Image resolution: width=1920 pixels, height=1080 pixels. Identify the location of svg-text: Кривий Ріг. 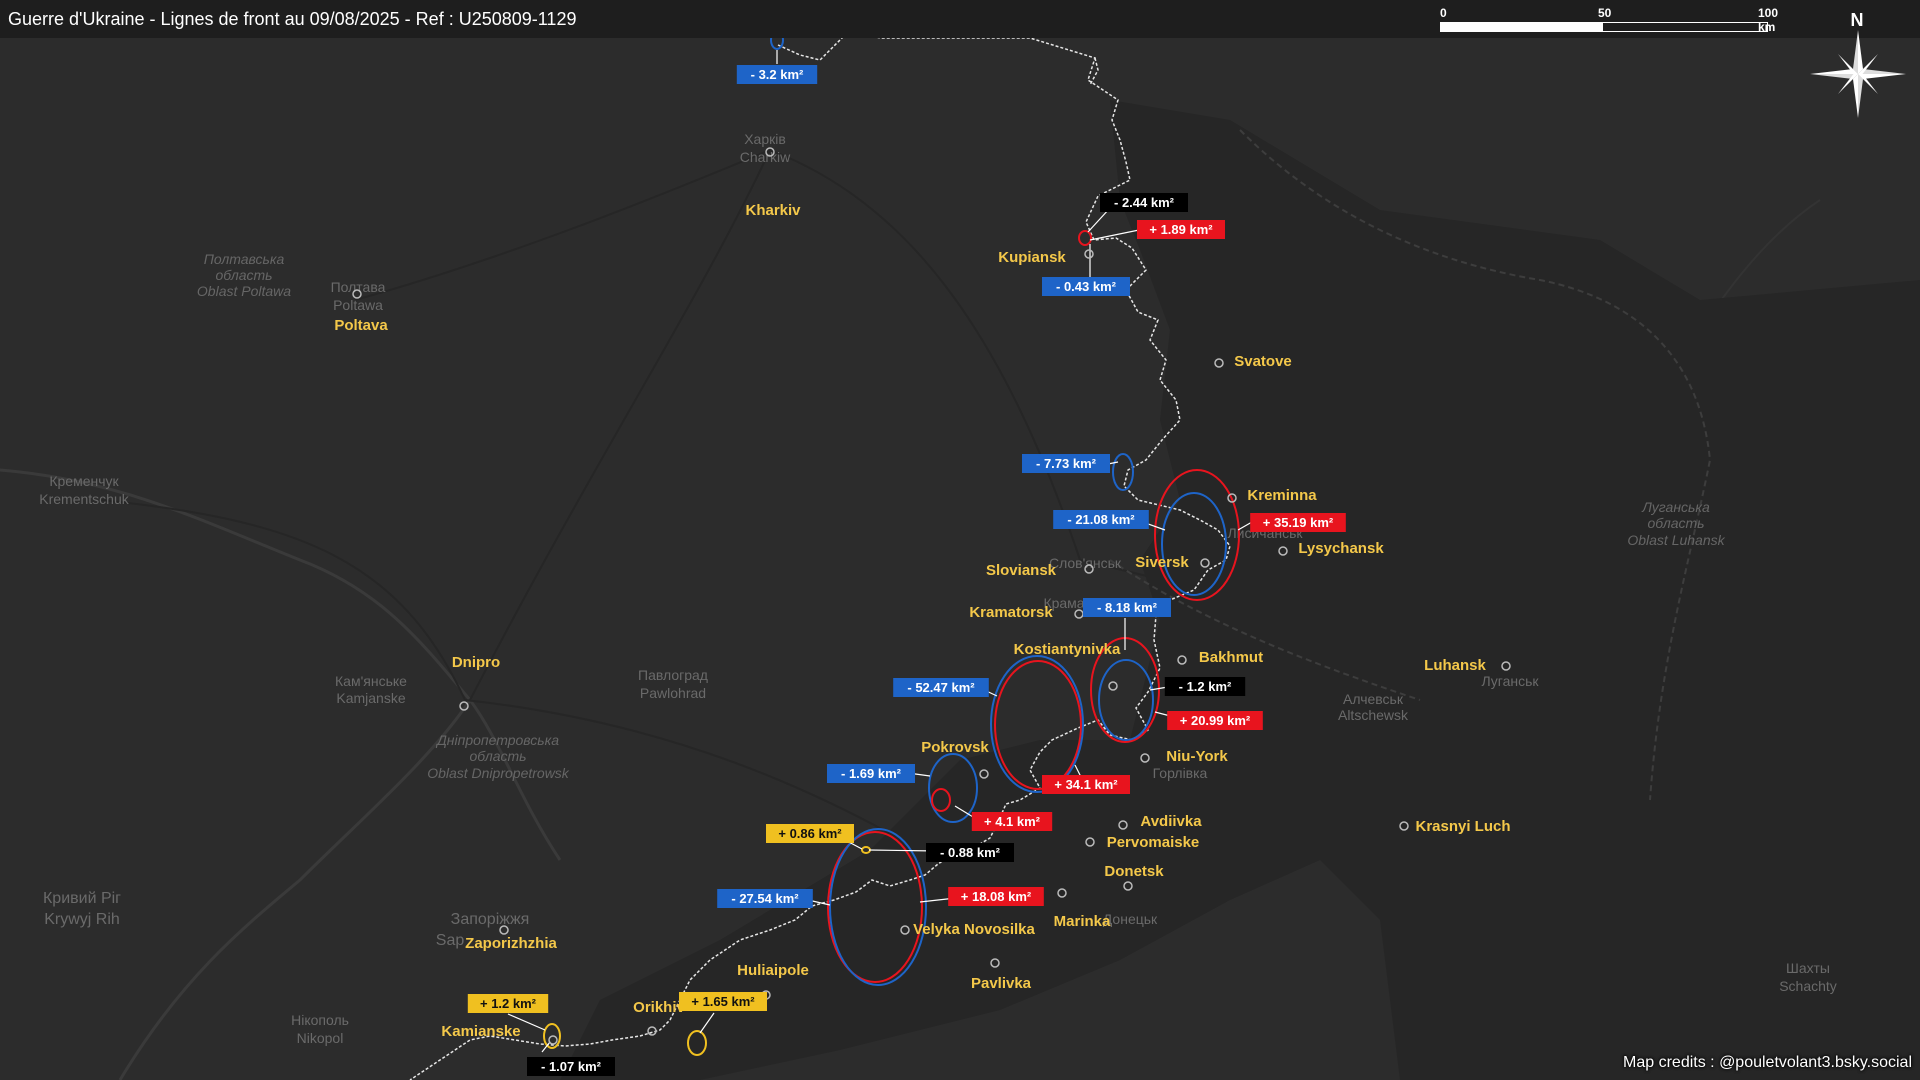
(82, 898).